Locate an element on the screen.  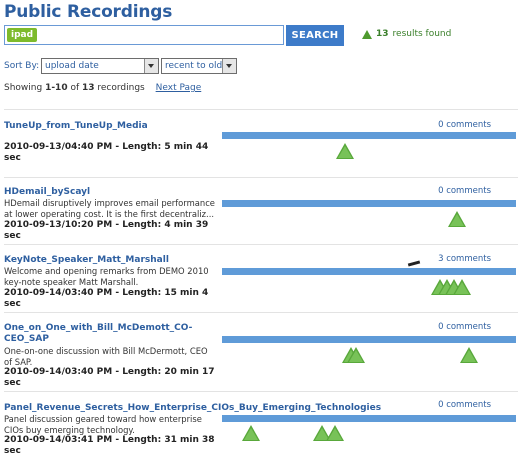
showing-total: 13 is located at coordinates (88, 88).